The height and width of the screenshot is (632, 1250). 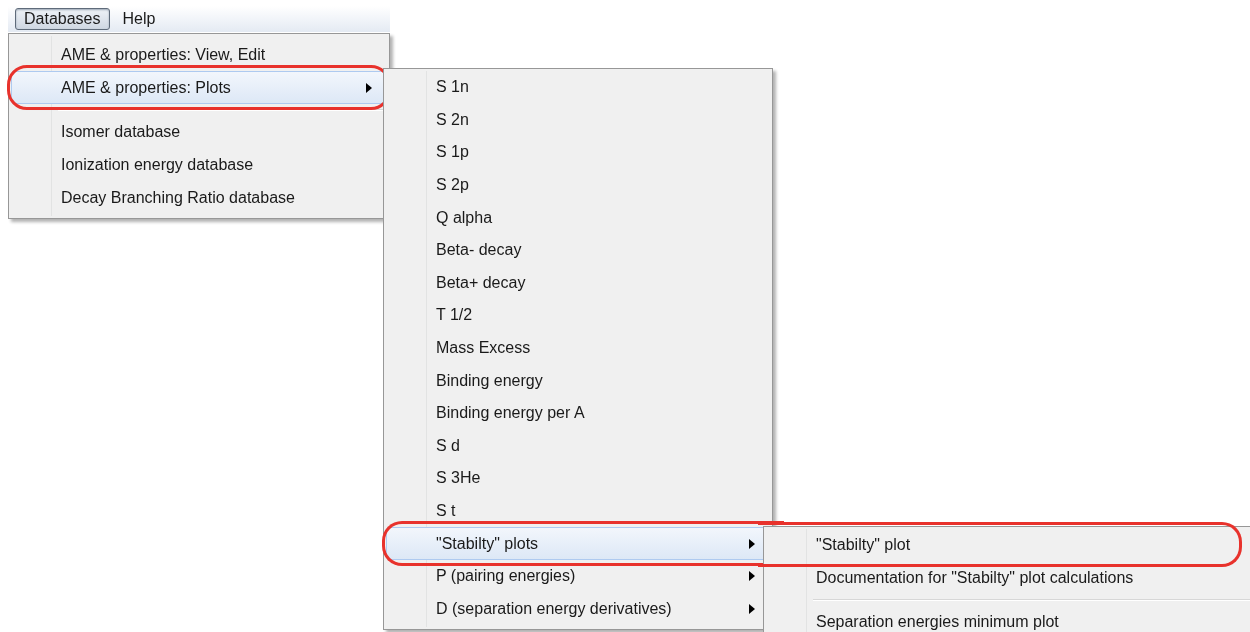 I want to click on menu-bar-item: Databases, so click(x=62, y=19).